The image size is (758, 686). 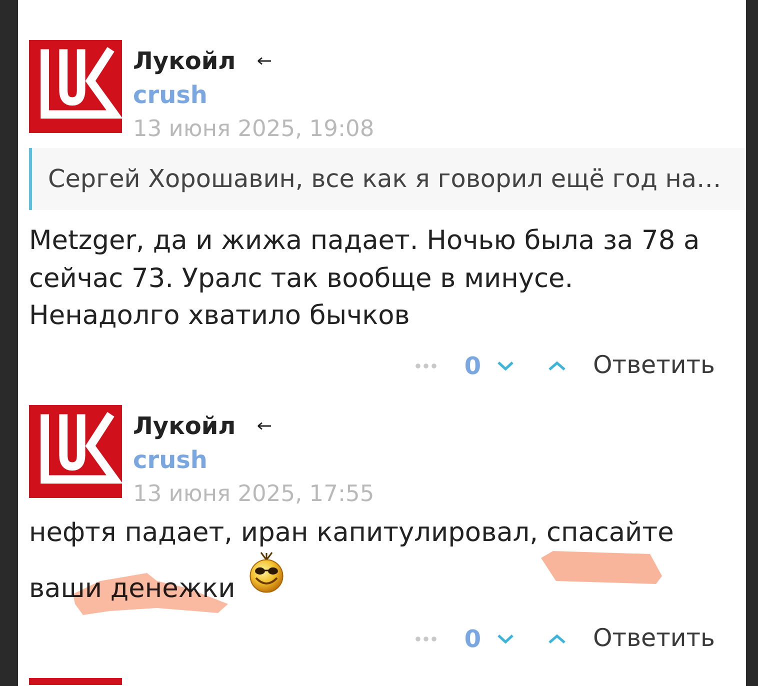 What do you see at coordinates (351, 560) in the screenshot?
I see `comment-text: нефтя падает, иран капитулировал, спасайте ваши денежки` at bounding box center [351, 560].